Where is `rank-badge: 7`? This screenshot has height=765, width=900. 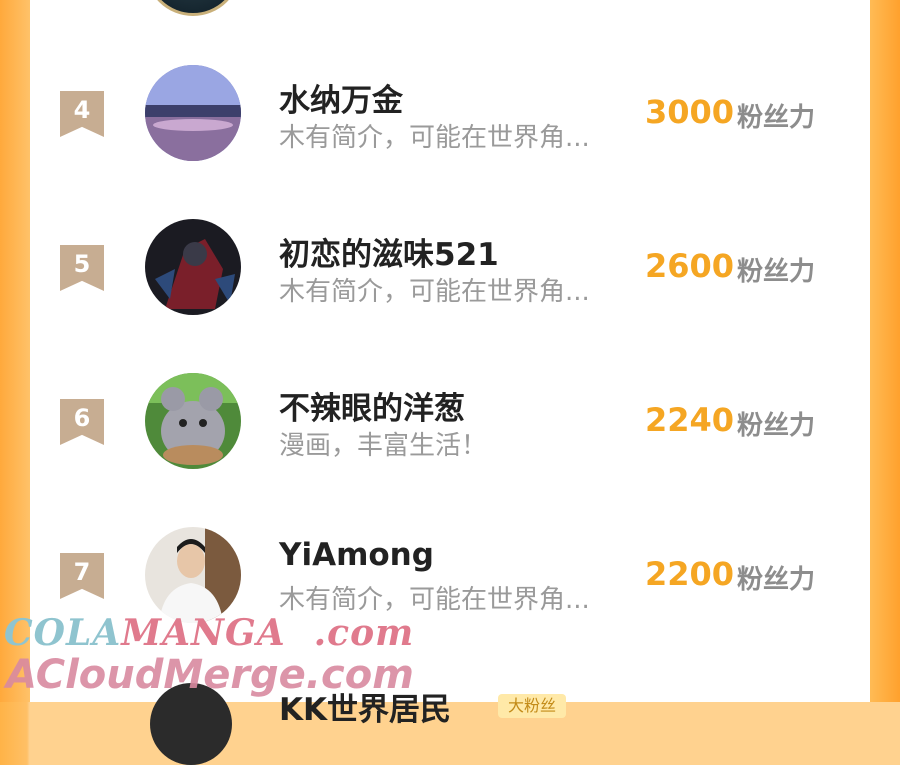
rank-badge: 7 is located at coordinates (82, 576).